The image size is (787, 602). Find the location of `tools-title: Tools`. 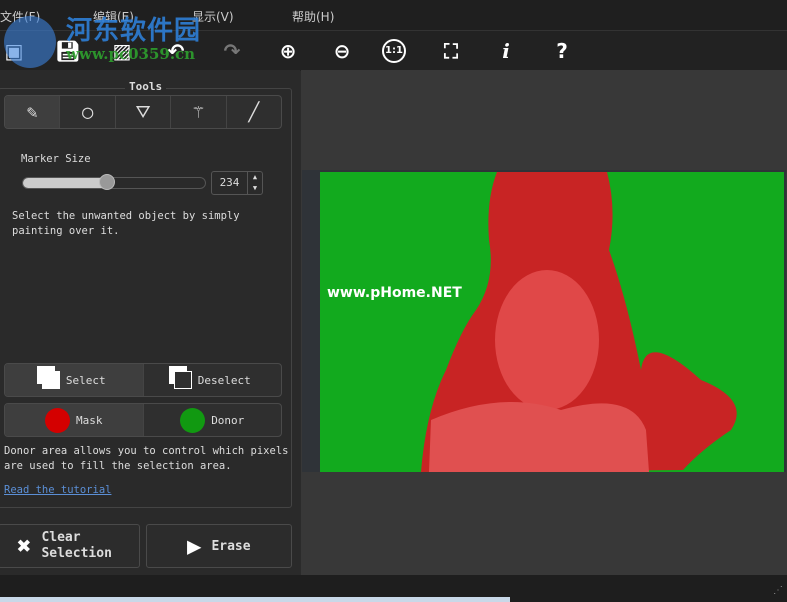

tools-title: Tools is located at coordinates (146, 87).